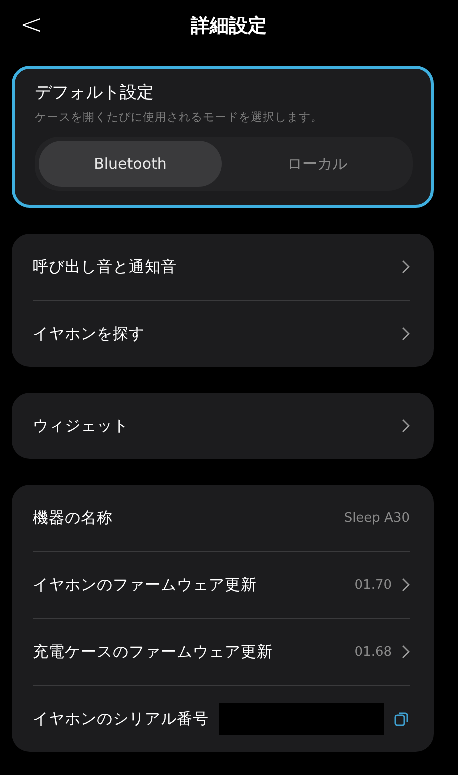 The image size is (458, 775). Describe the element at coordinates (121, 719) in the screenshot. I see `row-label: イヤホンのシリアル番号` at that location.